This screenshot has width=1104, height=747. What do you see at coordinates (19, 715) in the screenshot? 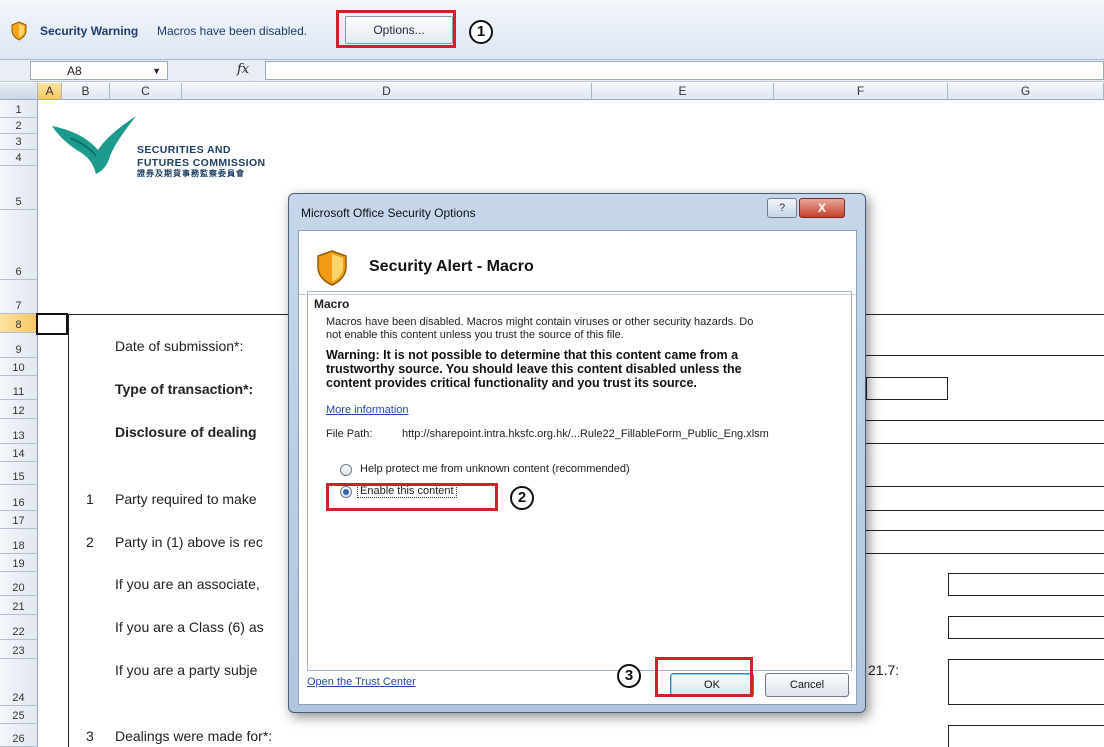
I see `row-header: 25` at bounding box center [19, 715].